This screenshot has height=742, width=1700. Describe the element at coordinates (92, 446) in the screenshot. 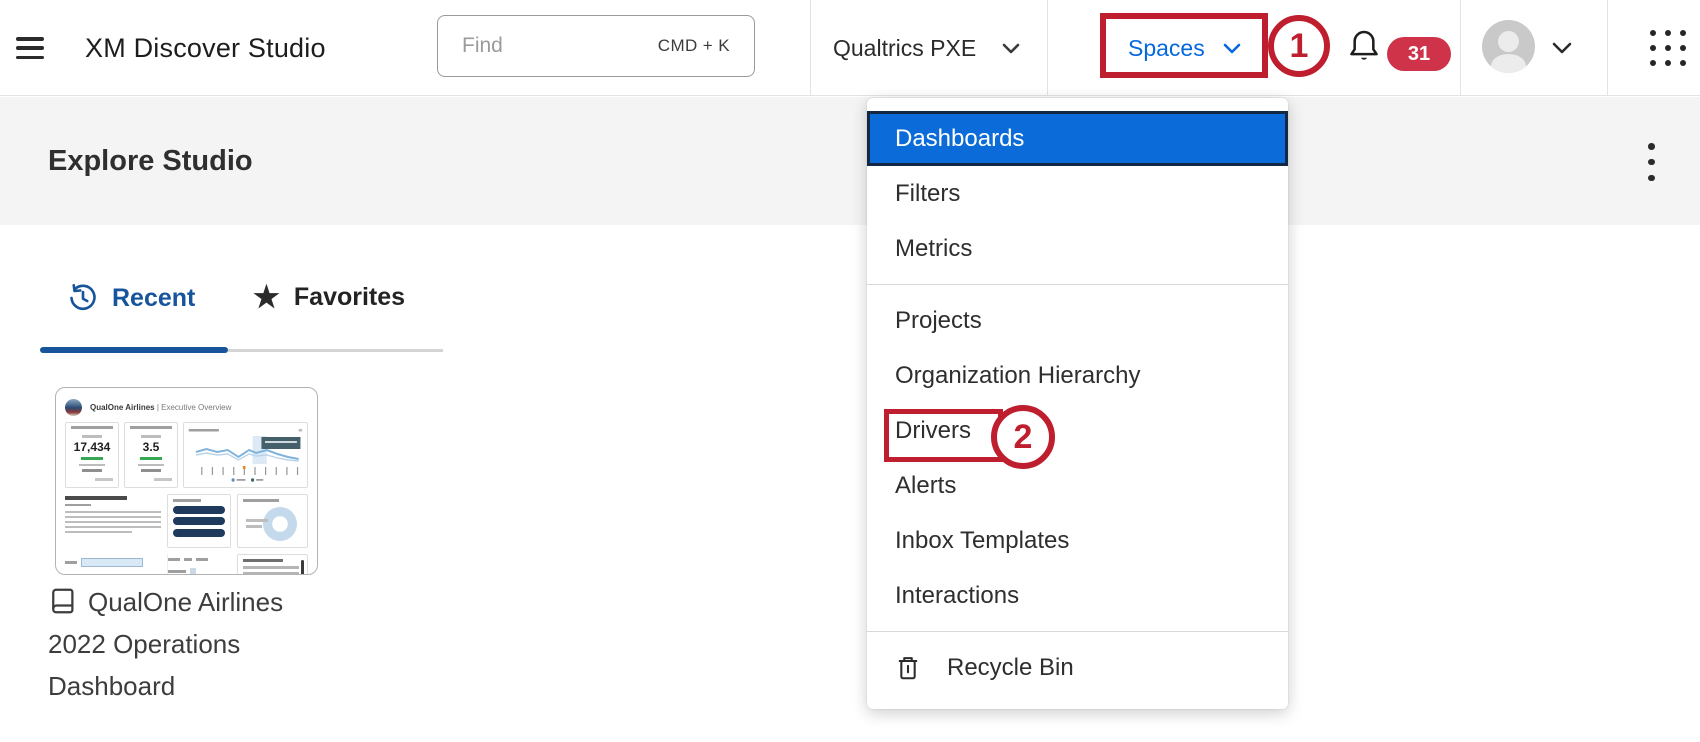

I see `kpi-value: 17,434` at that location.